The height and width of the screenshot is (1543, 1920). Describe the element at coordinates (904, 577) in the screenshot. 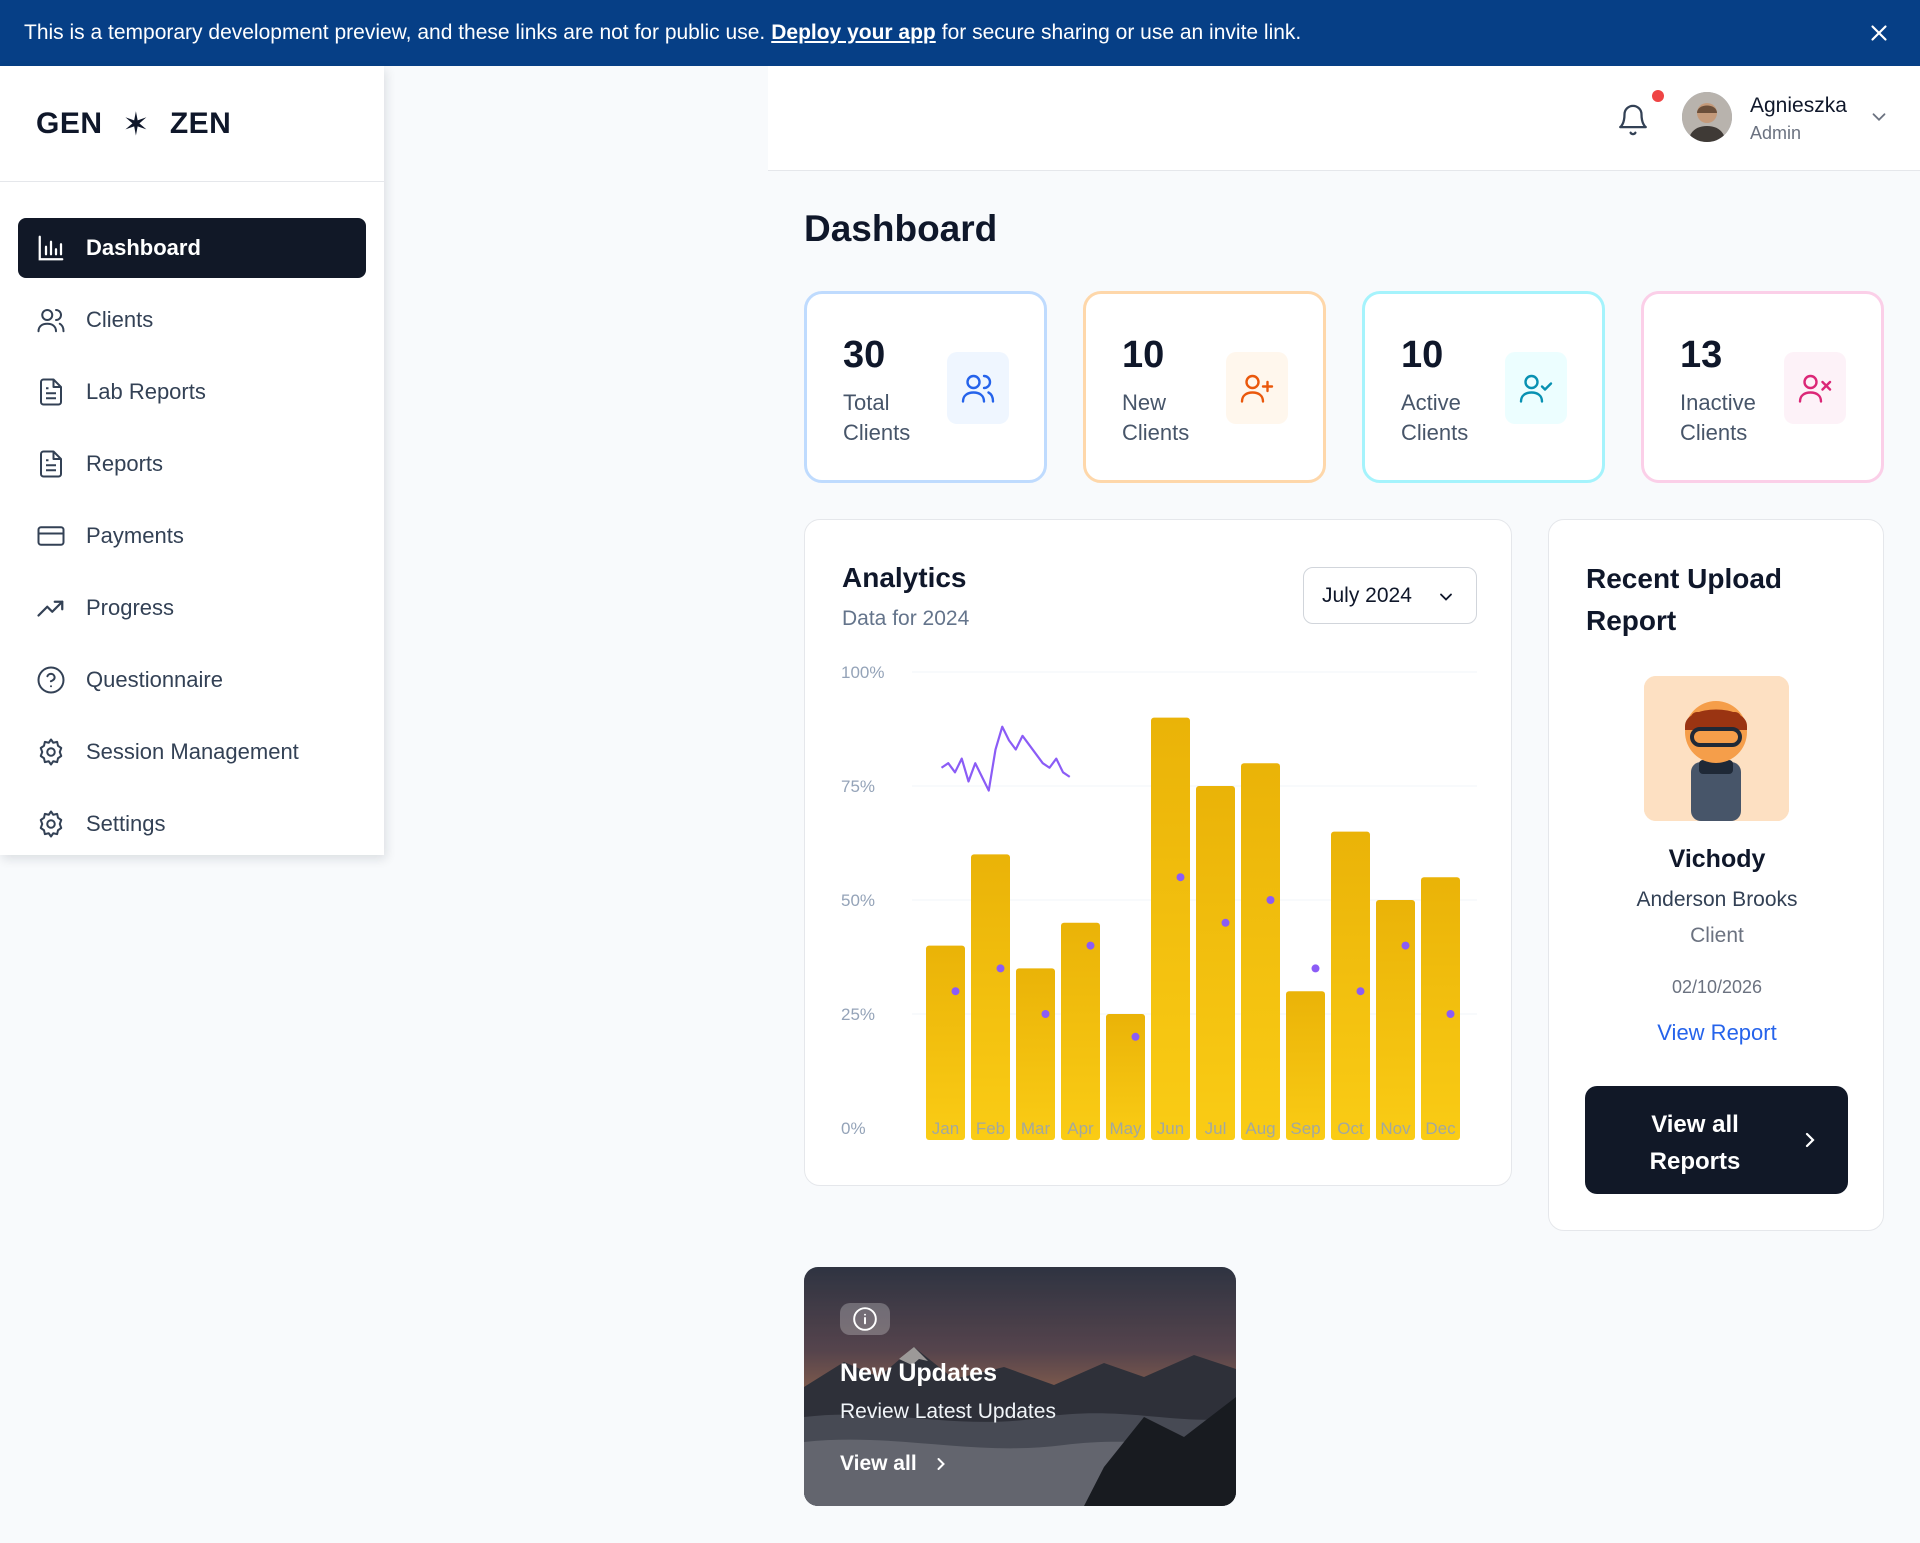

I see `analytics-title: Analytics` at that location.